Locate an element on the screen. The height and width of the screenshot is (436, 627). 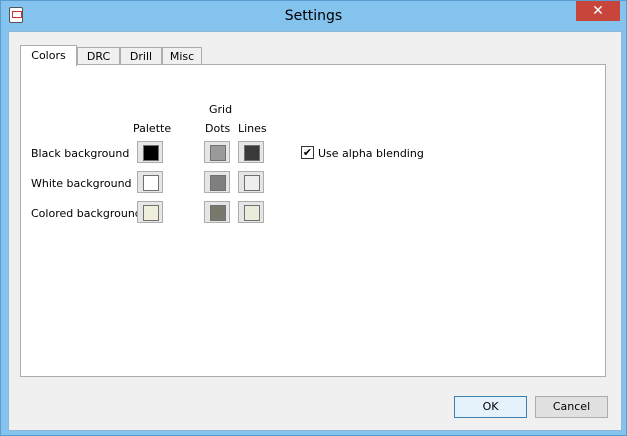
window-title: Settings is located at coordinates (313, 16).